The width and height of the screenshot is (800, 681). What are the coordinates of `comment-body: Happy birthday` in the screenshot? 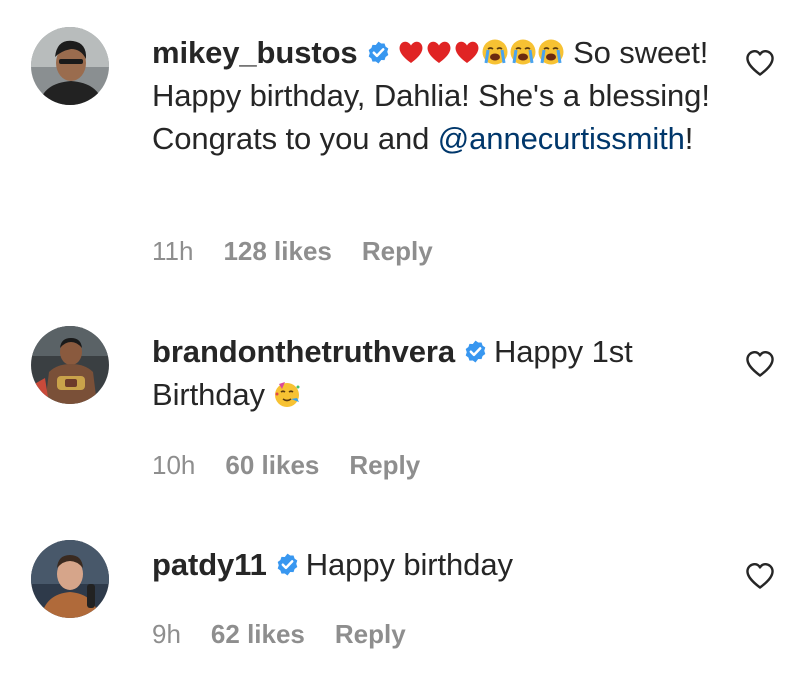 It's located at (409, 564).